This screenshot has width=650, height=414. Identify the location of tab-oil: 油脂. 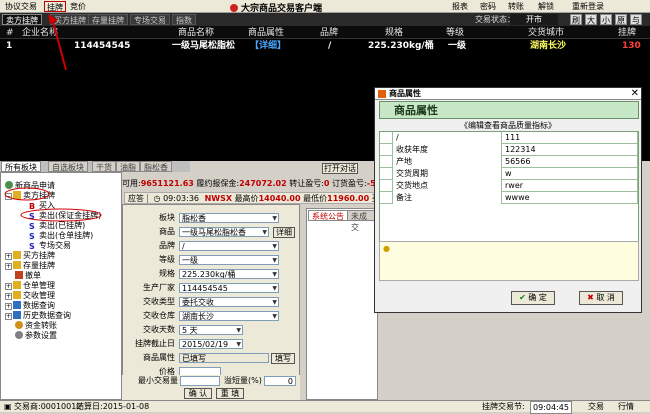
(128, 166).